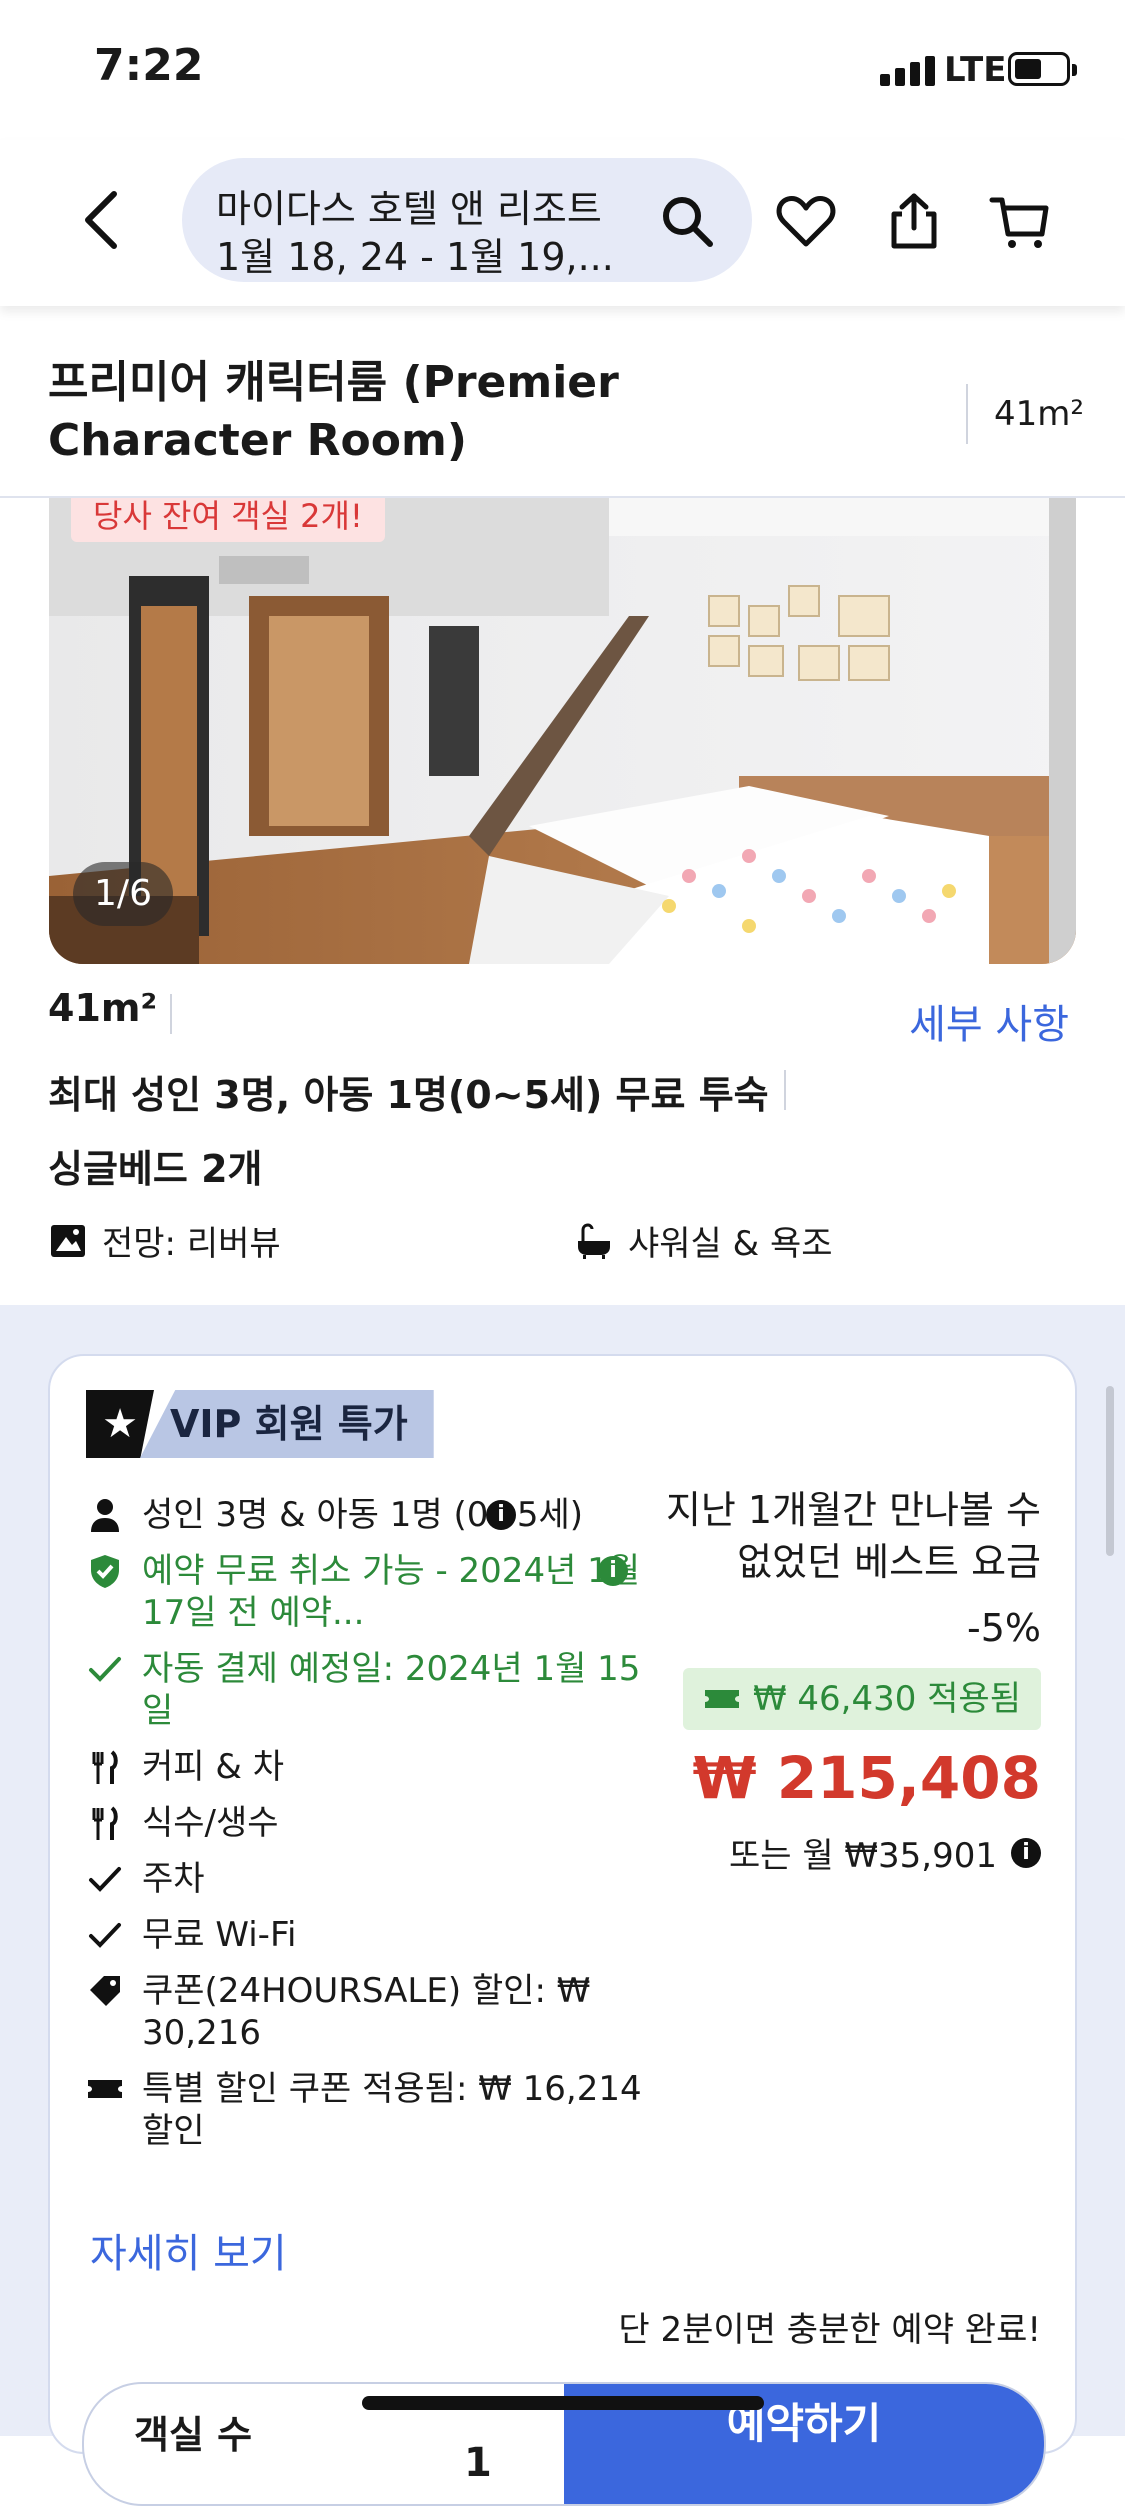 Image resolution: width=1125 pixels, height=2506 pixels. What do you see at coordinates (408, 1095) in the screenshot?
I see `occupancy-text: 최대 성인 3명, 아동 1명(0~5세) 무료 투숙` at bounding box center [408, 1095].